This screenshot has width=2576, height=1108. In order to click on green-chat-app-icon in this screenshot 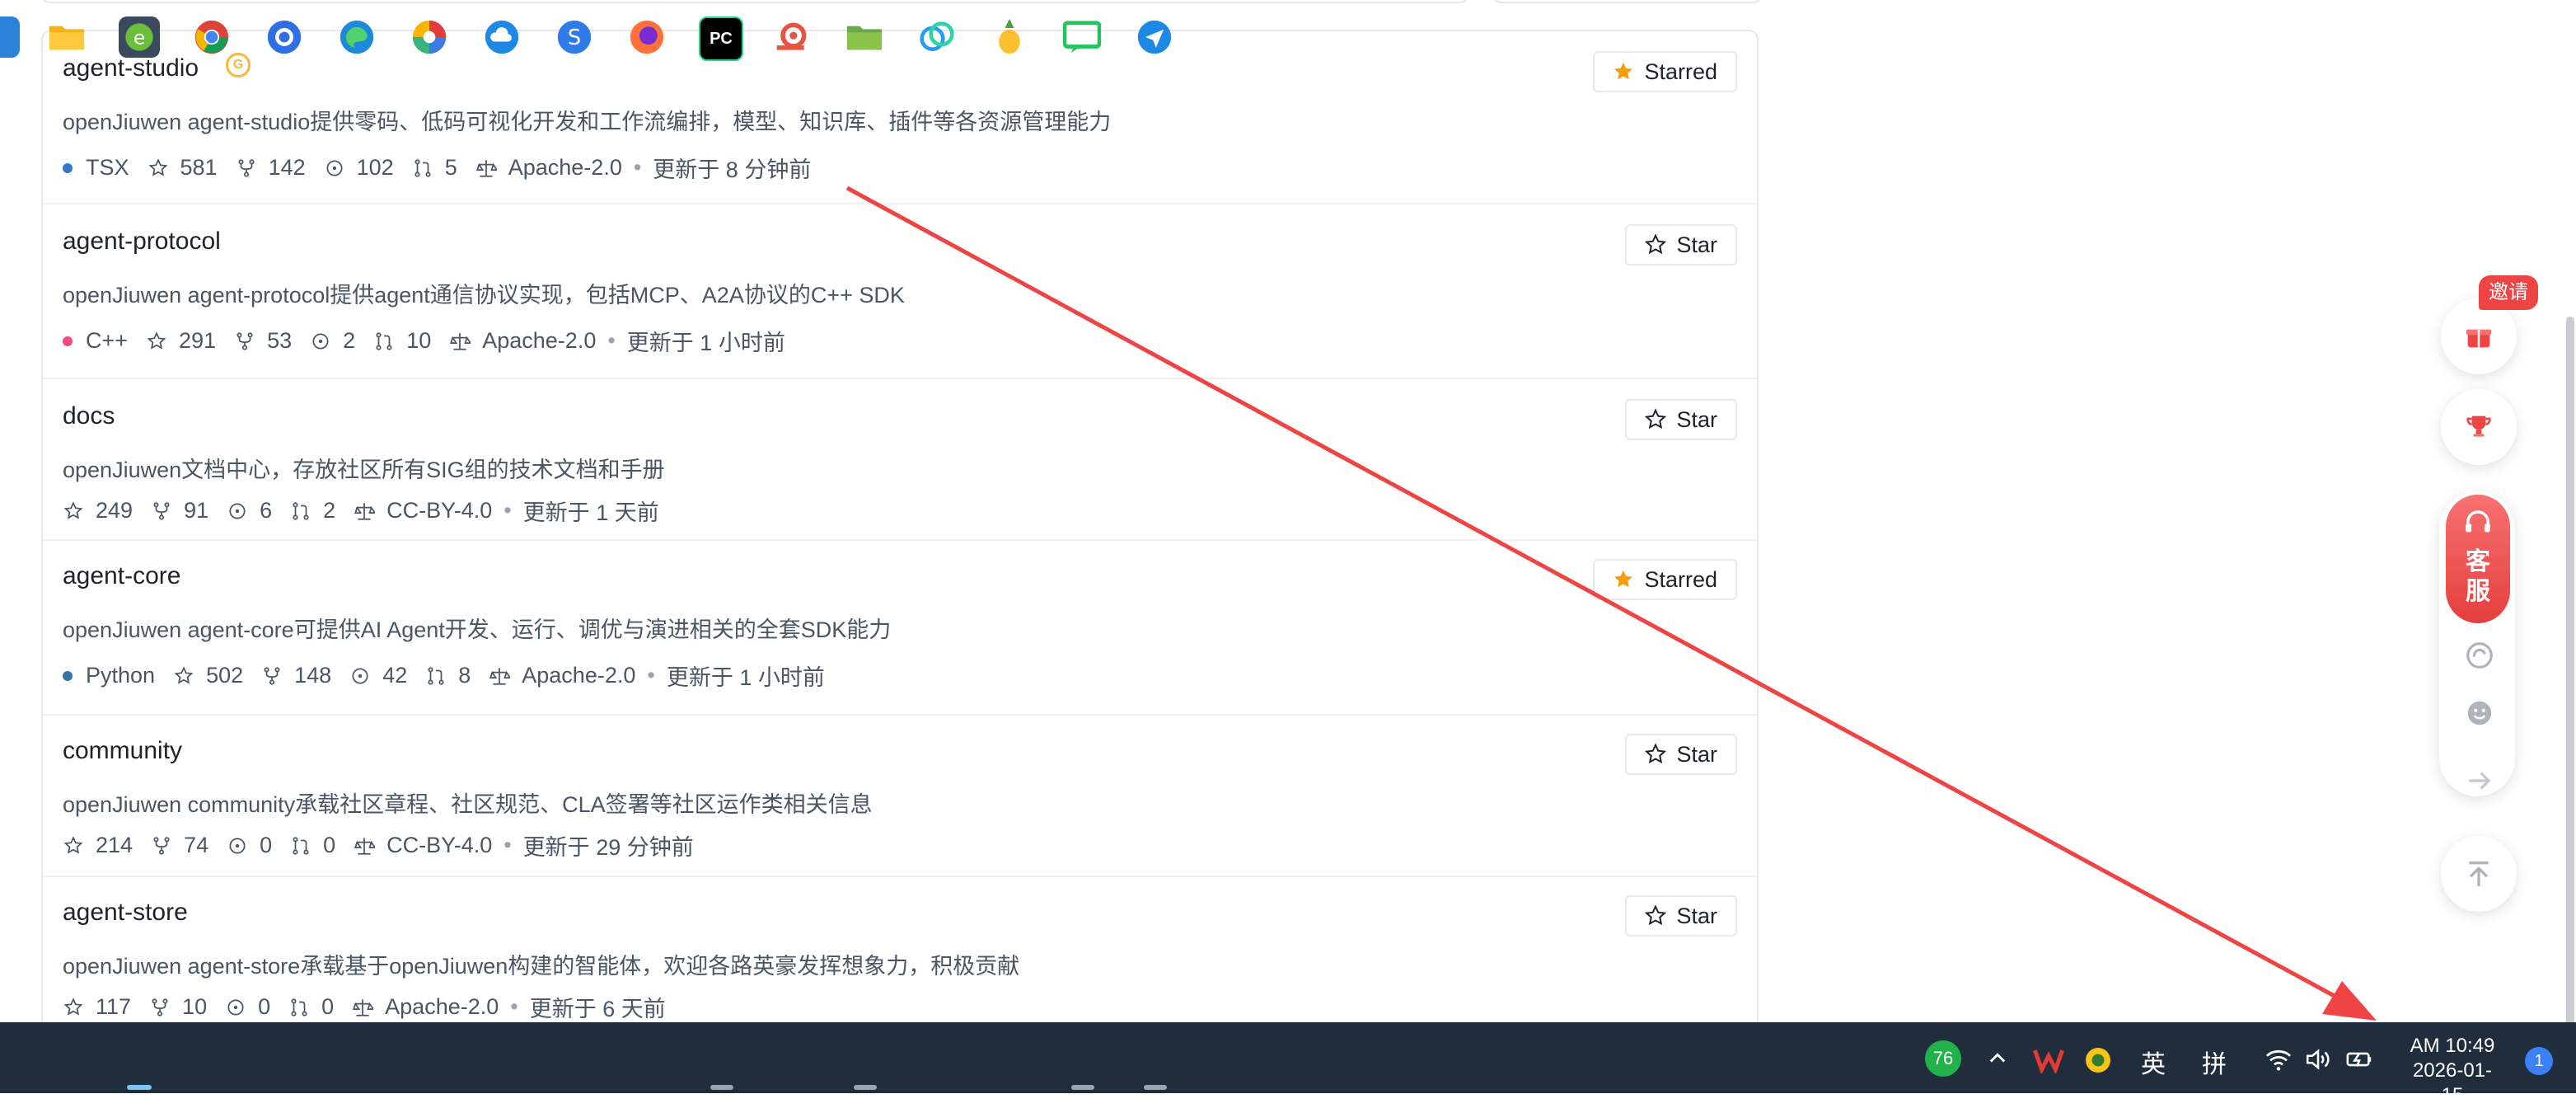, I will do `click(1082, 37)`.